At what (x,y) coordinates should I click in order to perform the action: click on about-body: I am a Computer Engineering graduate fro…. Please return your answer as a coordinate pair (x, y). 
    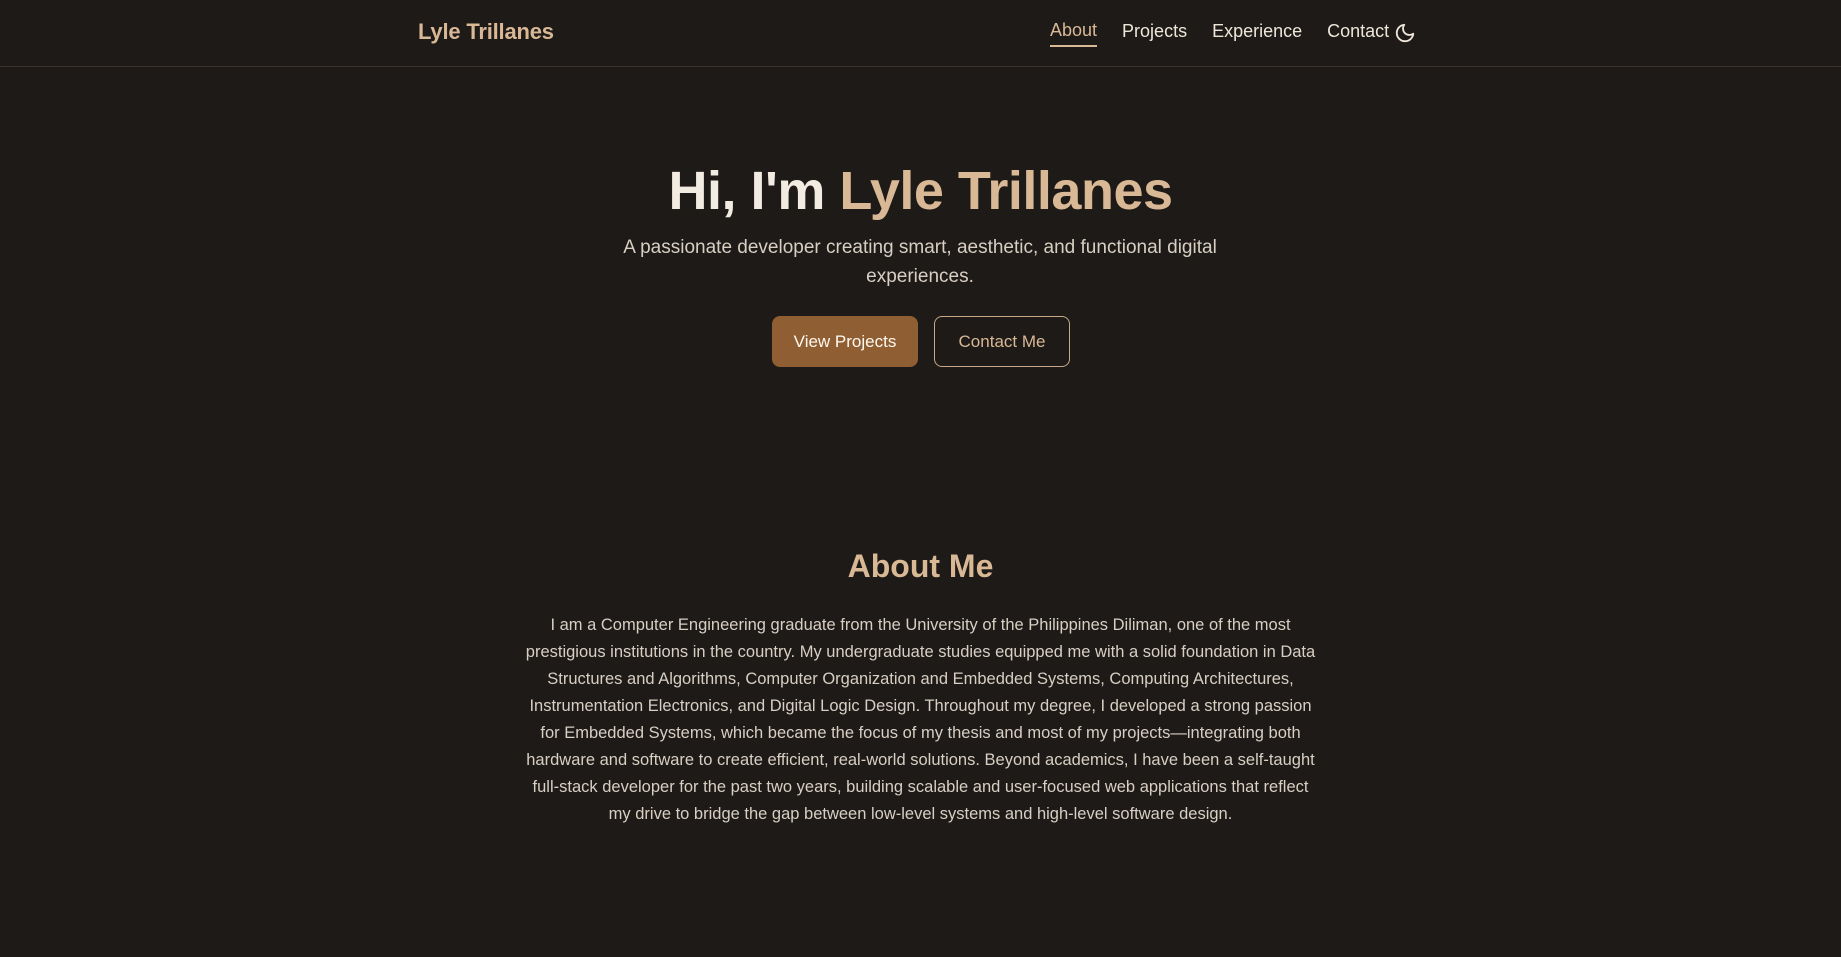
    Looking at the image, I should click on (920, 719).